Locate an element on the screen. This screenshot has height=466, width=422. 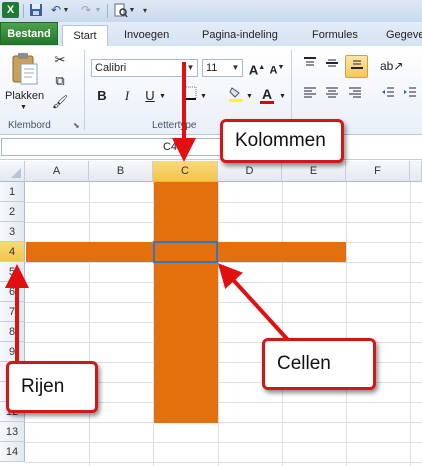
callout-cellen: Cellen is located at coordinates (319, 364).